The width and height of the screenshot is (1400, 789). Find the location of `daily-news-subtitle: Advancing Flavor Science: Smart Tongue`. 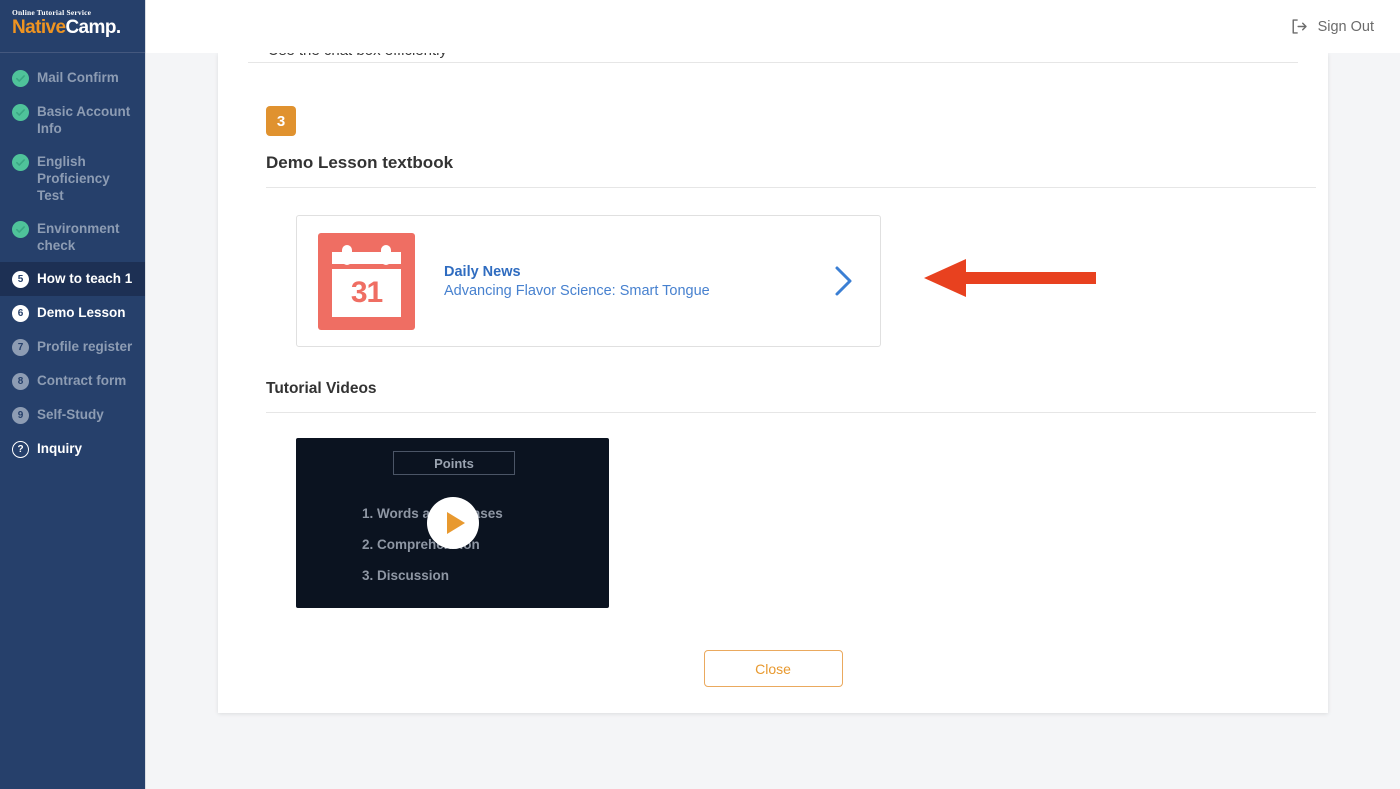

daily-news-subtitle: Advancing Flavor Science: Smart Tongue is located at coordinates (577, 290).